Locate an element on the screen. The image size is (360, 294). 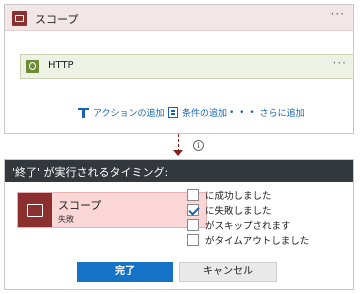
more-dots-icon: • • • is located at coordinates (242, 112).